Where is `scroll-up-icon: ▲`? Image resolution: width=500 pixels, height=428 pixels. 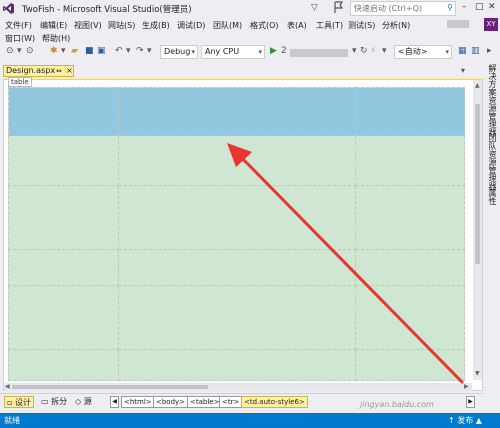
scroll-up-icon: ▲ is located at coordinates (477, 85).